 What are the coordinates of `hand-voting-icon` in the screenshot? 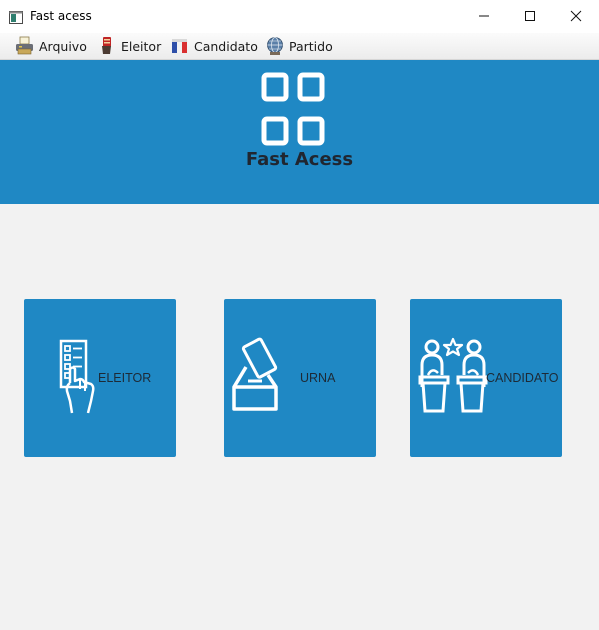 It's located at (107, 46).